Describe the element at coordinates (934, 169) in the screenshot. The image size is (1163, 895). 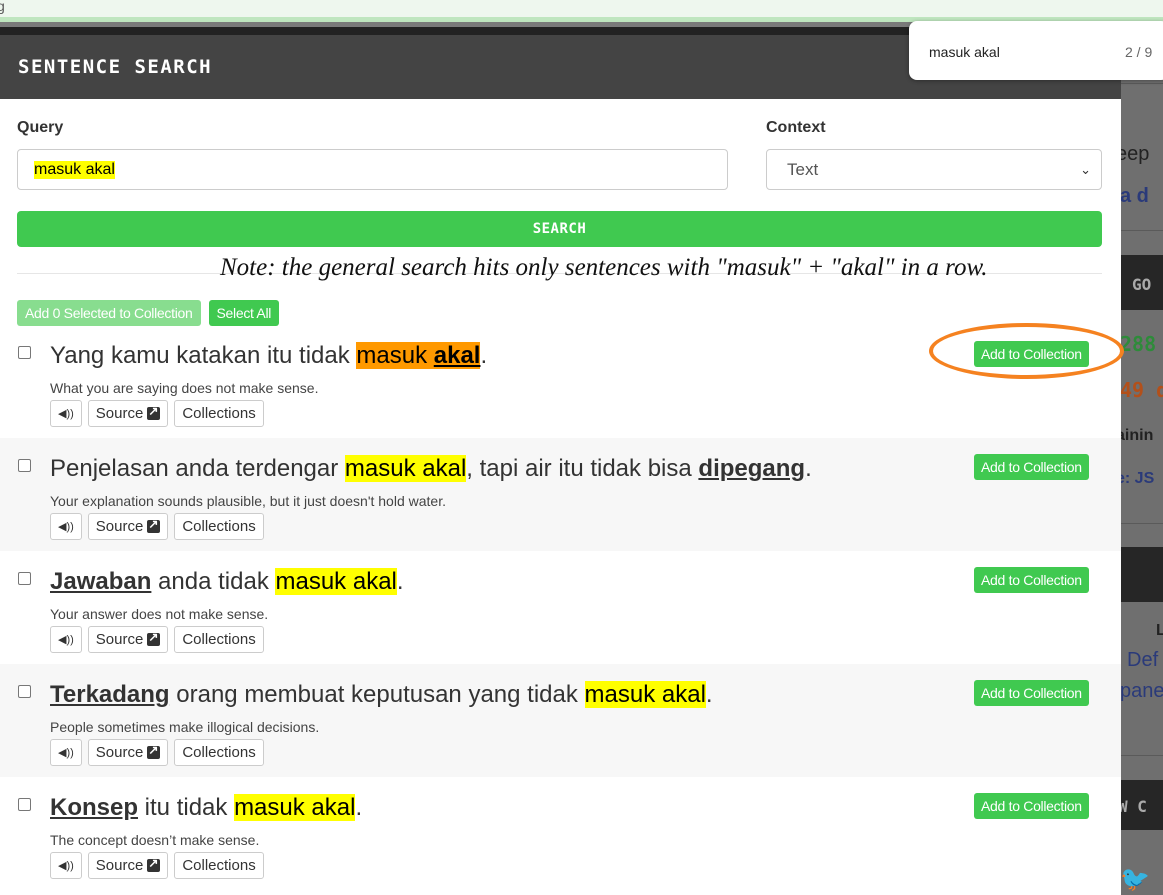
I see `context-select: Text ⌄` at that location.